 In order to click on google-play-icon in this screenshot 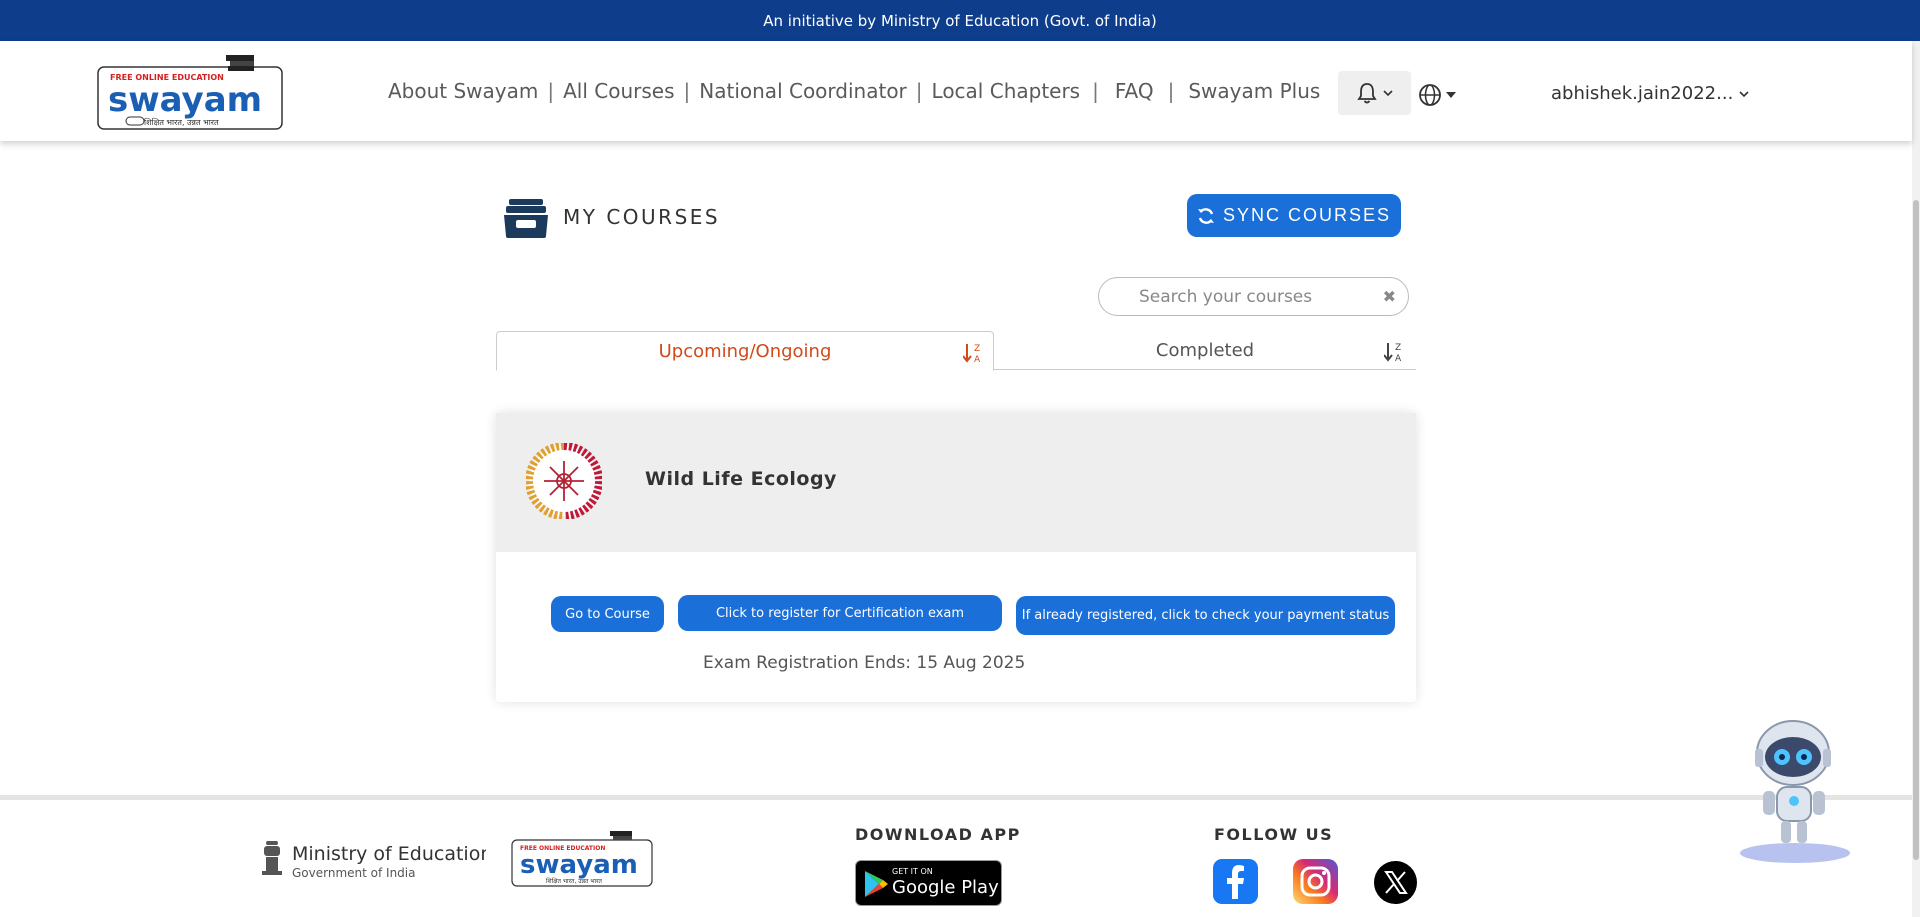, I will do `click(876, 884)`.